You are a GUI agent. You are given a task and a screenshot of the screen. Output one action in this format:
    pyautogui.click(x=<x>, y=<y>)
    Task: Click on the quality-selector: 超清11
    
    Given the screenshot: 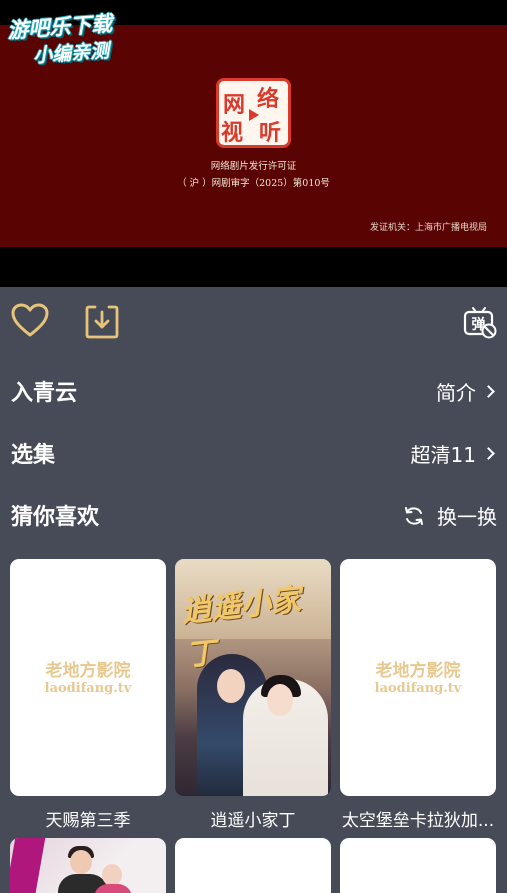 What is the action you would take?
    pyautogui.click(x=452, y=453)
    